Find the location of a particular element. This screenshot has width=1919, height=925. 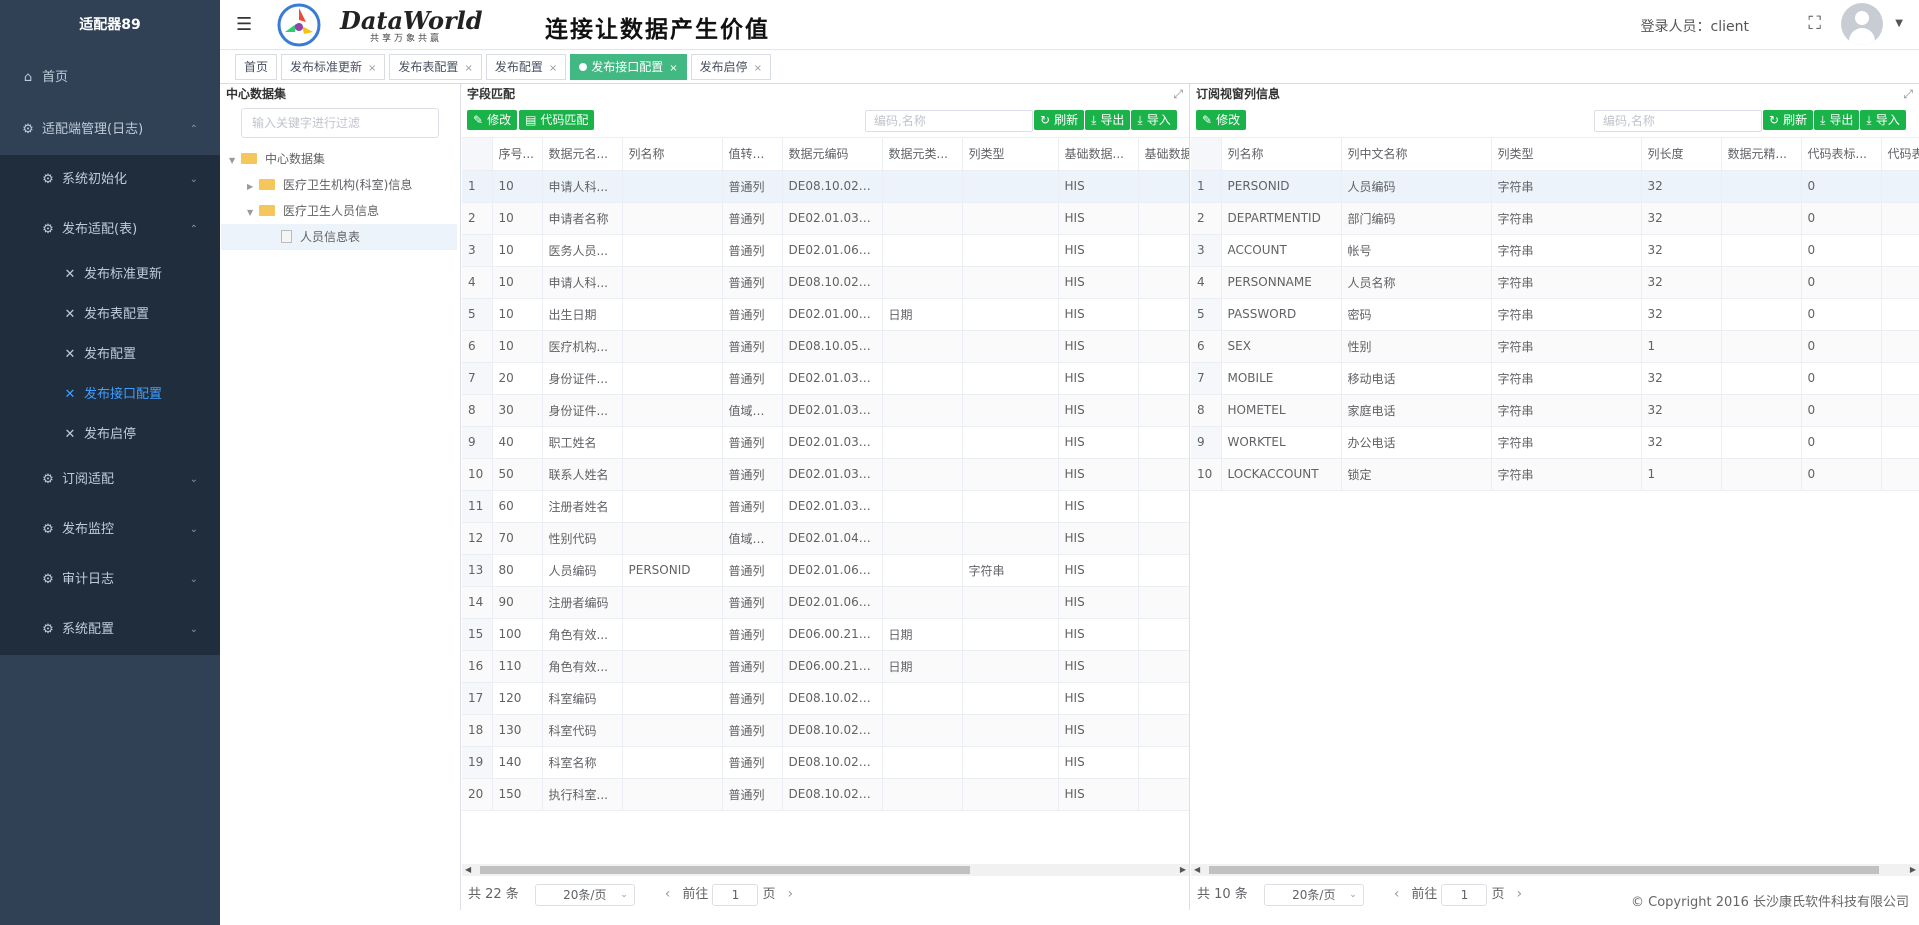

table-row: 4 PERSONNAME 人员名称 字符串 32 0 is located at coordinates (1555, 282).